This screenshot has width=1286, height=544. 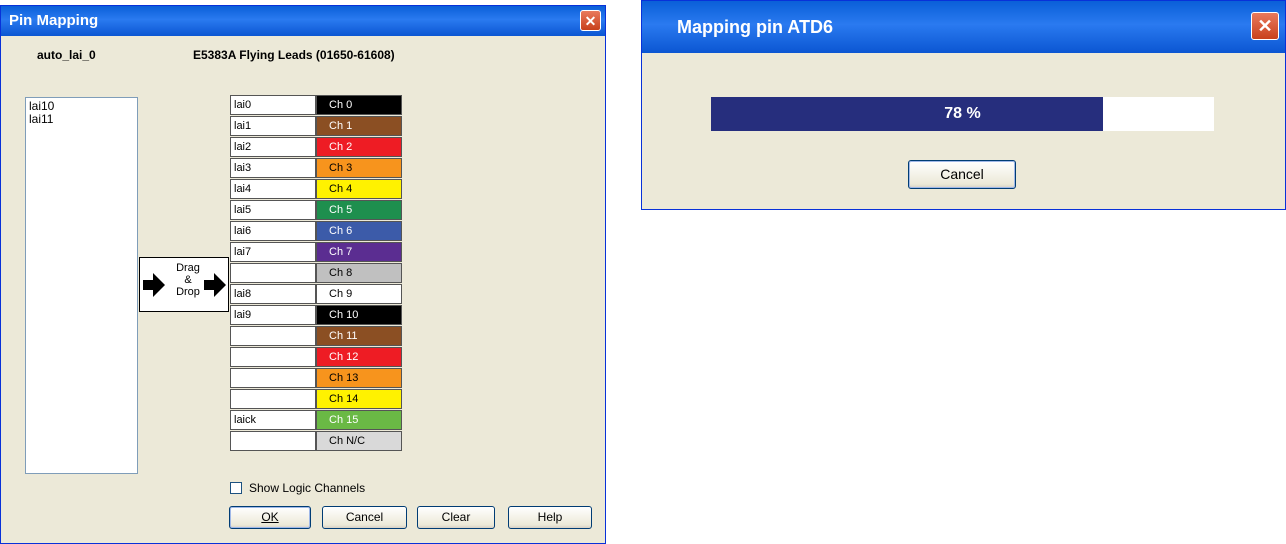 I want to click on channel-cell: Ch 0, so click(x=359, y=105).